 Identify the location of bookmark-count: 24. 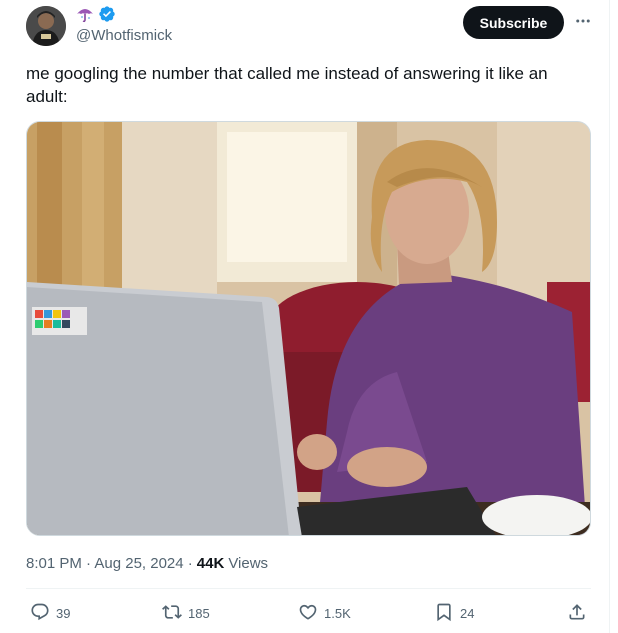
(467, 613).